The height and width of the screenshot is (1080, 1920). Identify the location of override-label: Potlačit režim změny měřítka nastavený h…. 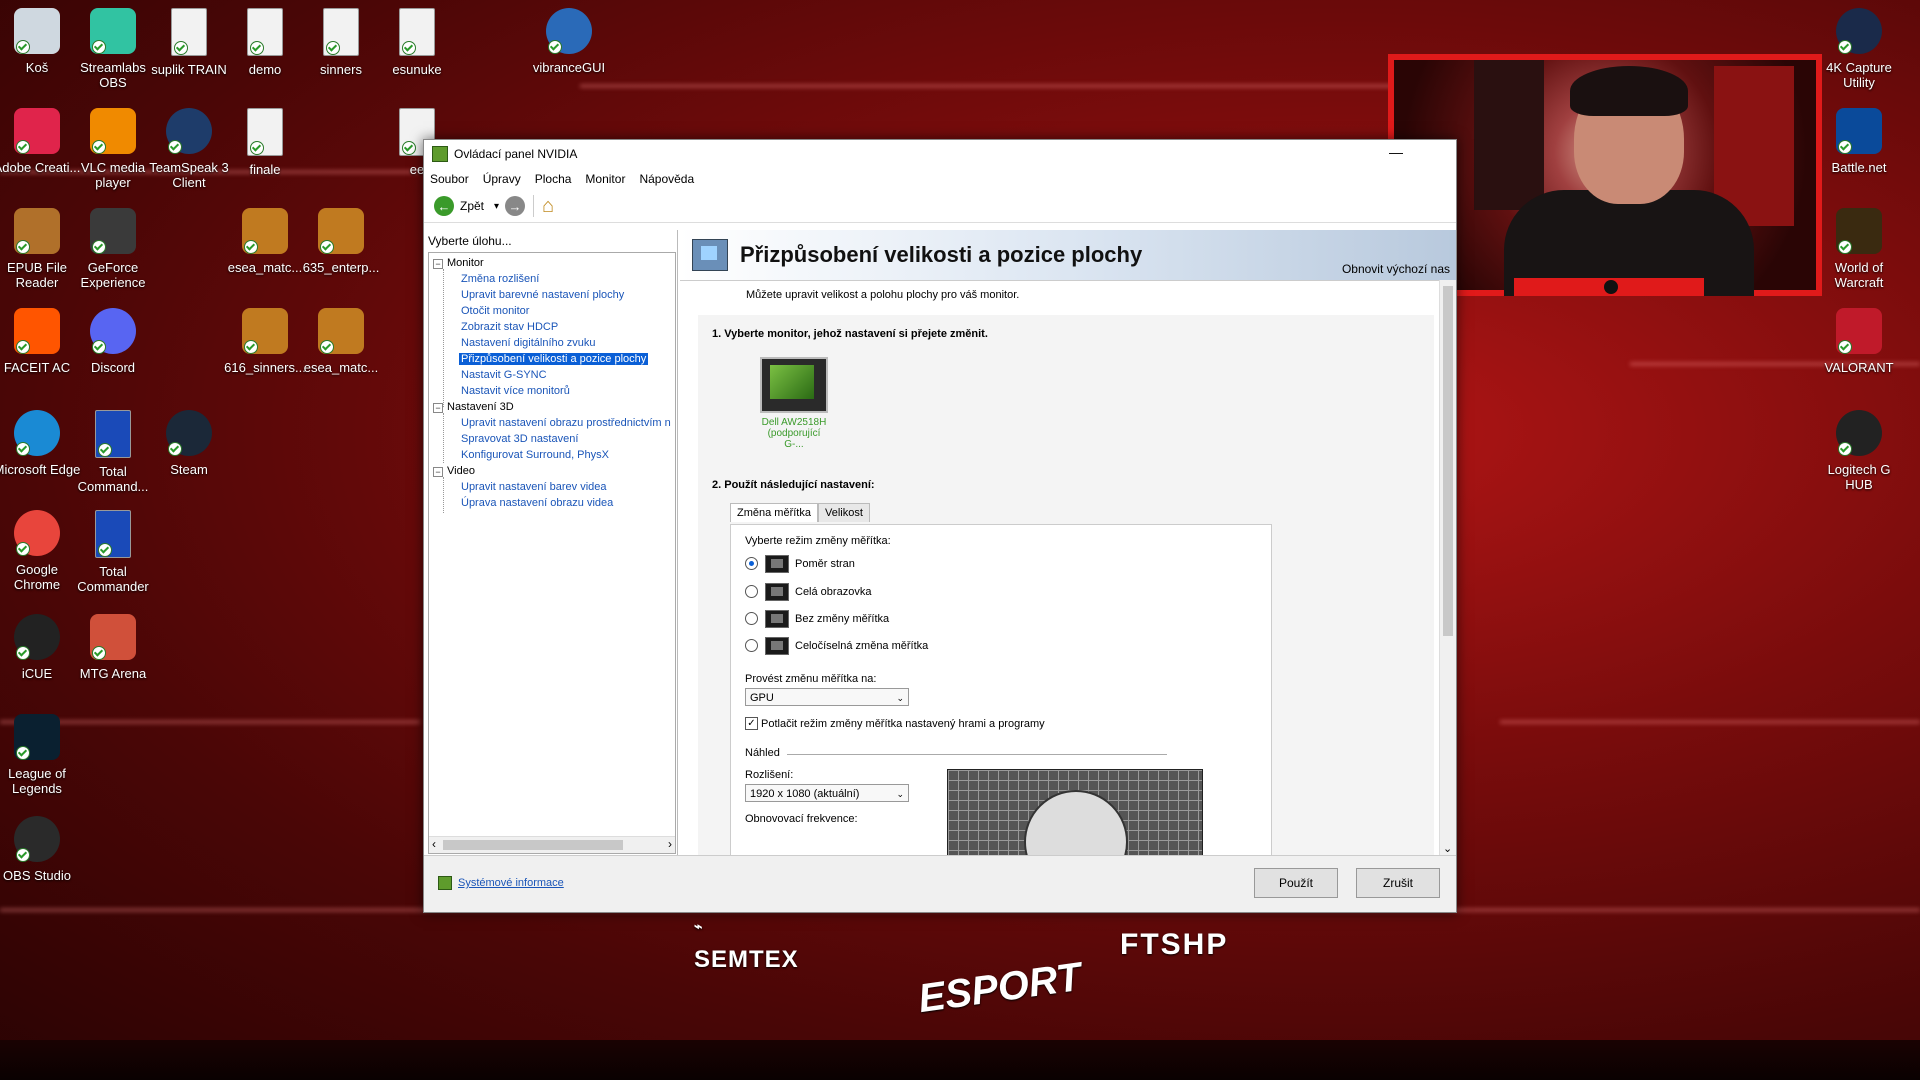
(903, 724).